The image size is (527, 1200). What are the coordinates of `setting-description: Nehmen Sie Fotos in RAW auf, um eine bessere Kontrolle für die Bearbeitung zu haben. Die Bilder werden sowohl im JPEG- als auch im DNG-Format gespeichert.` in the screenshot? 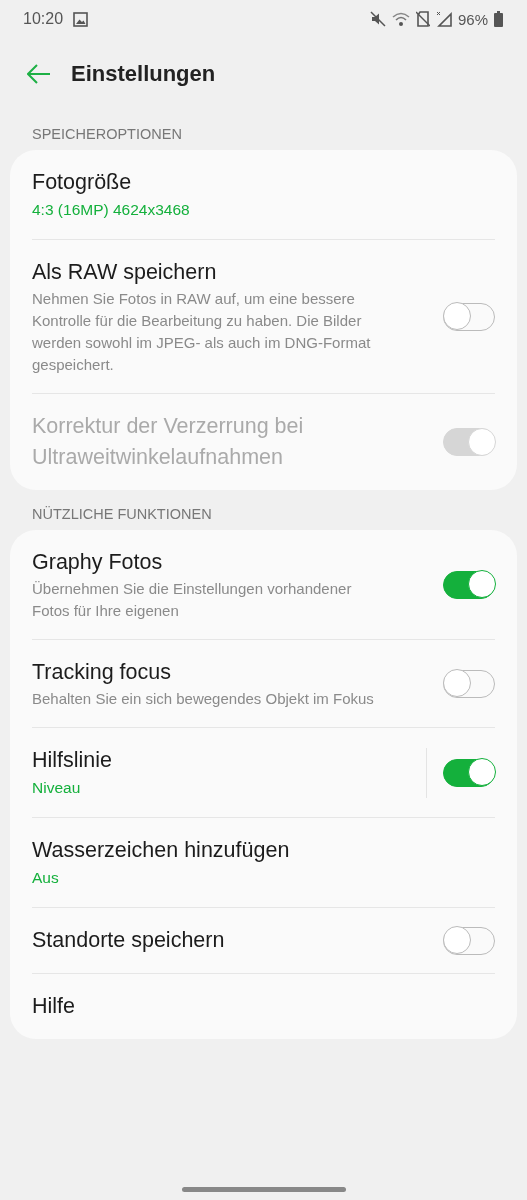 It's located at (202, 332).